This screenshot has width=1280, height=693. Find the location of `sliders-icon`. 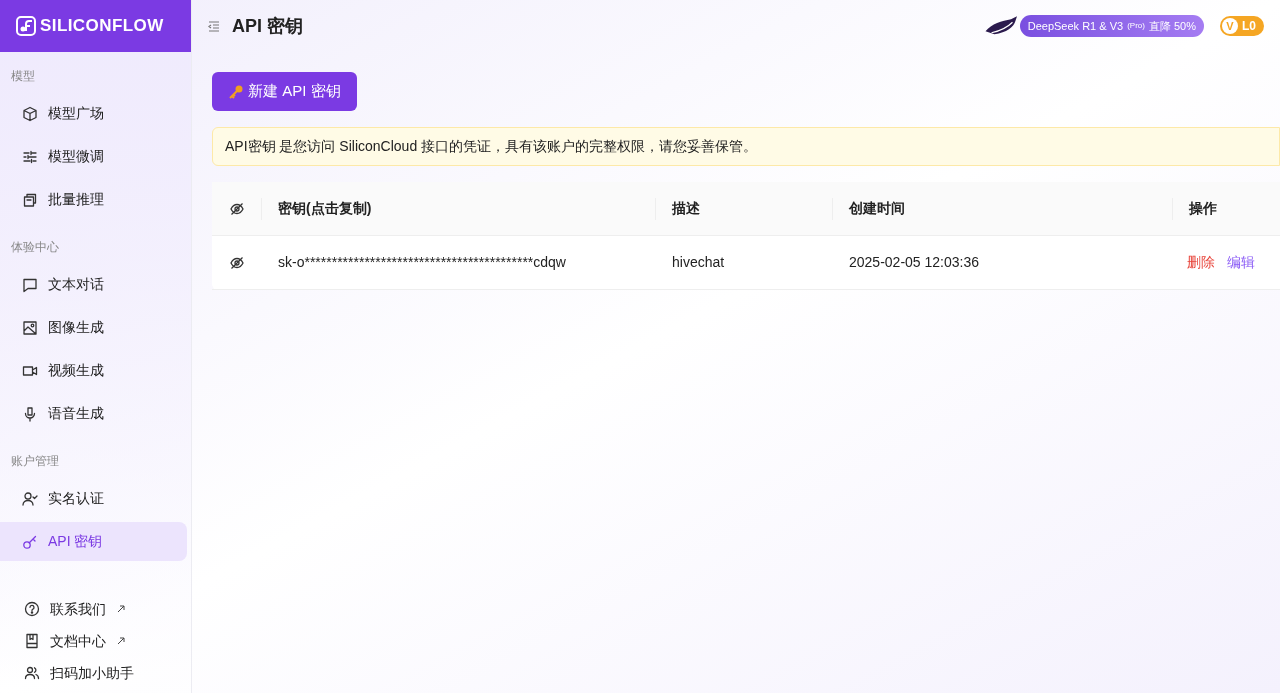

sliders-icon is located at coordinates (30, 156).